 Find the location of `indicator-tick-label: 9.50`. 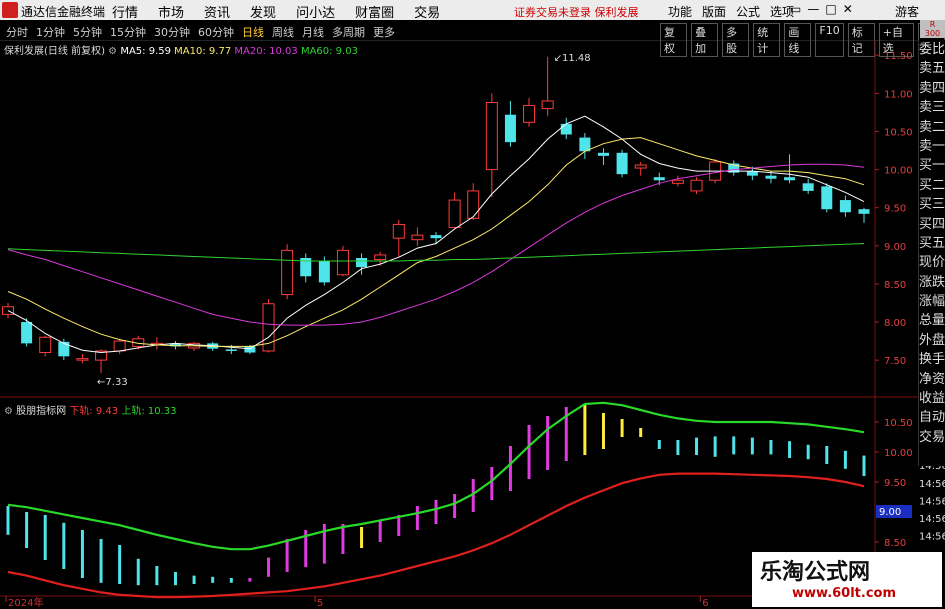

indicator-tick-label: 9.50 is located at coordinates (895, 483).